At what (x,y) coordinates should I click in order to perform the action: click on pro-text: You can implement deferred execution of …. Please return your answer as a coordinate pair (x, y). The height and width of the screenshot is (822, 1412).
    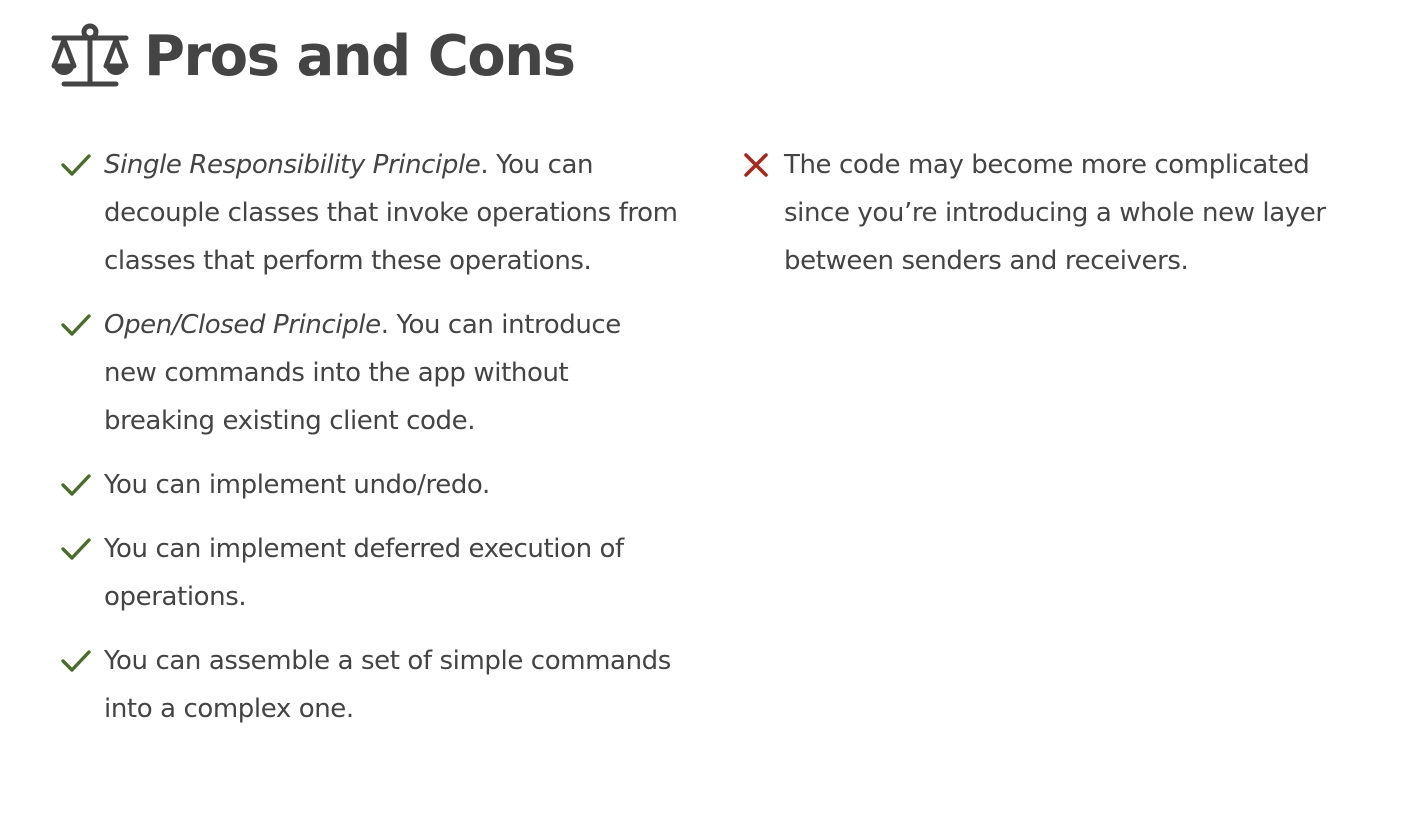
    Looking at the image, I should click on (364, 573).